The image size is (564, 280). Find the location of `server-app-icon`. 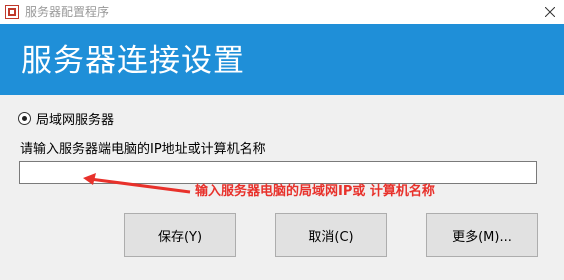

server-app-icon is located at coordinates (12, 12).